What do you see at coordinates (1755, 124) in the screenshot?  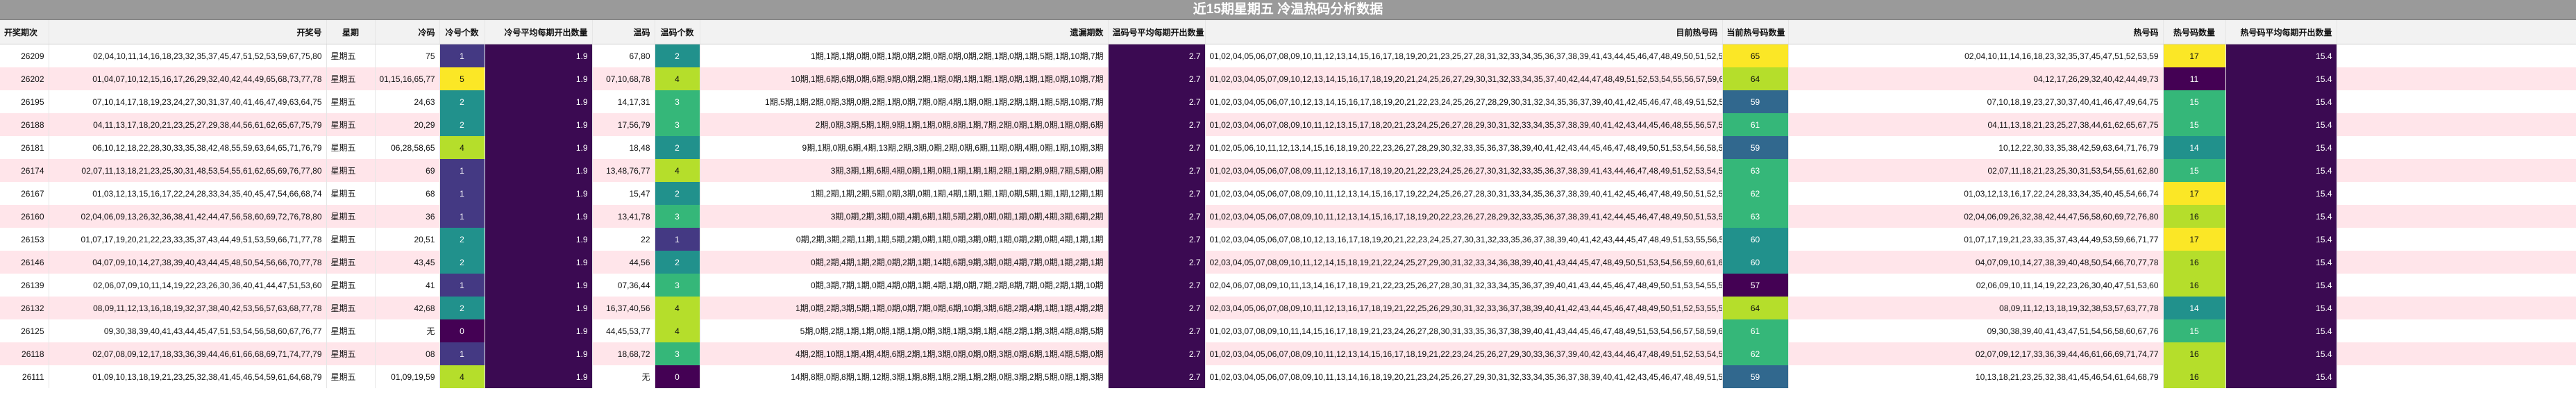 I see `cell-hot-now-count: 61` at bounding box center [1755, 124].